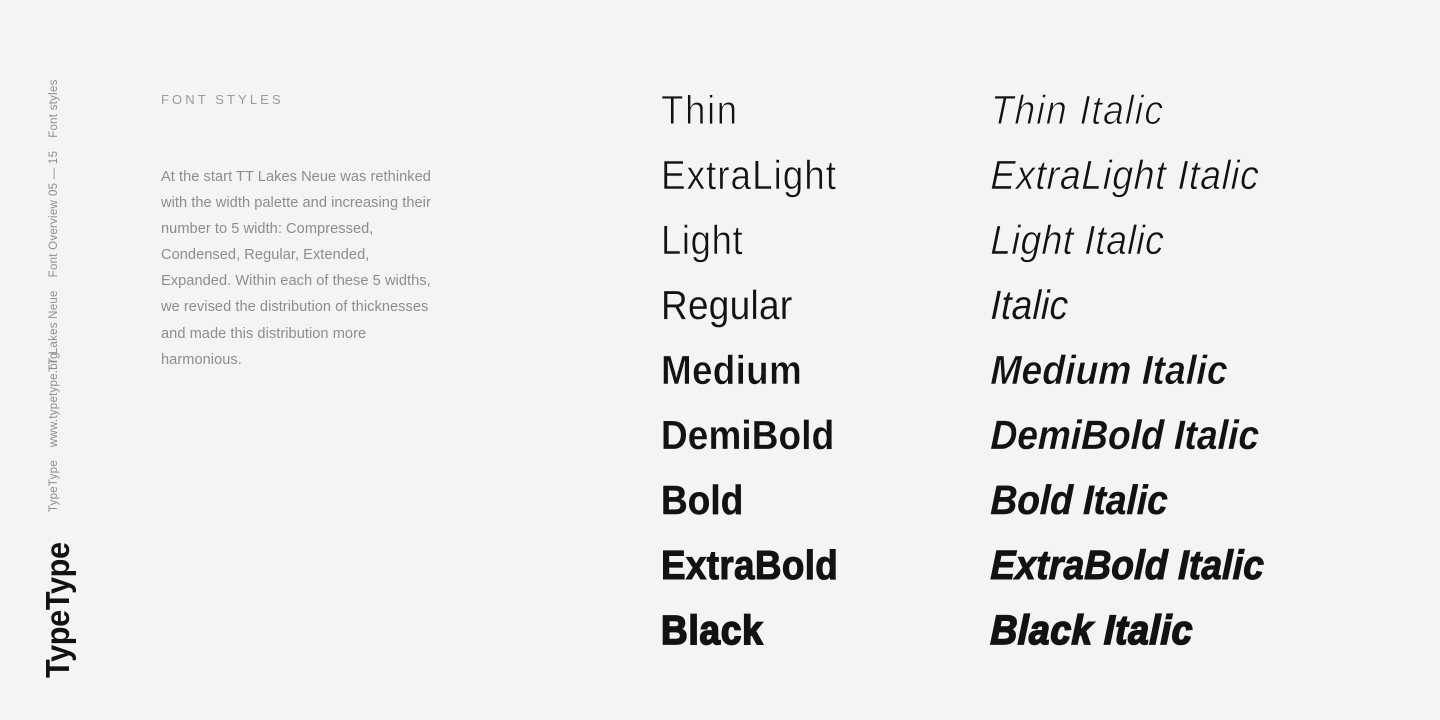  Describe the element at coordinates (54, 286) in the screenshot. I see `sidebar-document-info: TT Lakes Neue Font Overview` at that location.